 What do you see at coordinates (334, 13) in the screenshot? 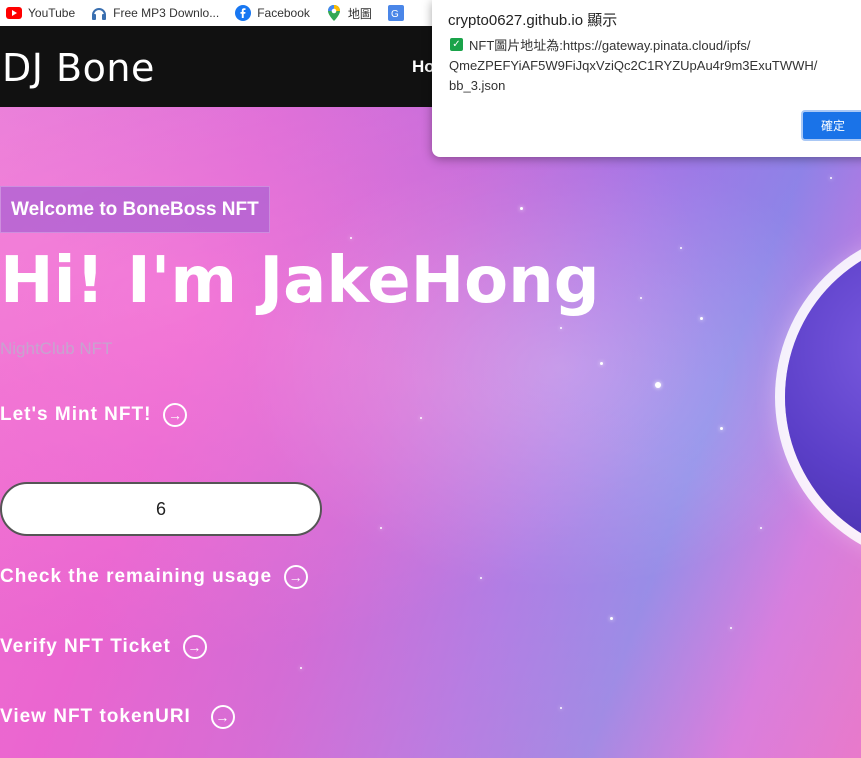
I see `maps-pin-icon` at bounding box center [334, 13].